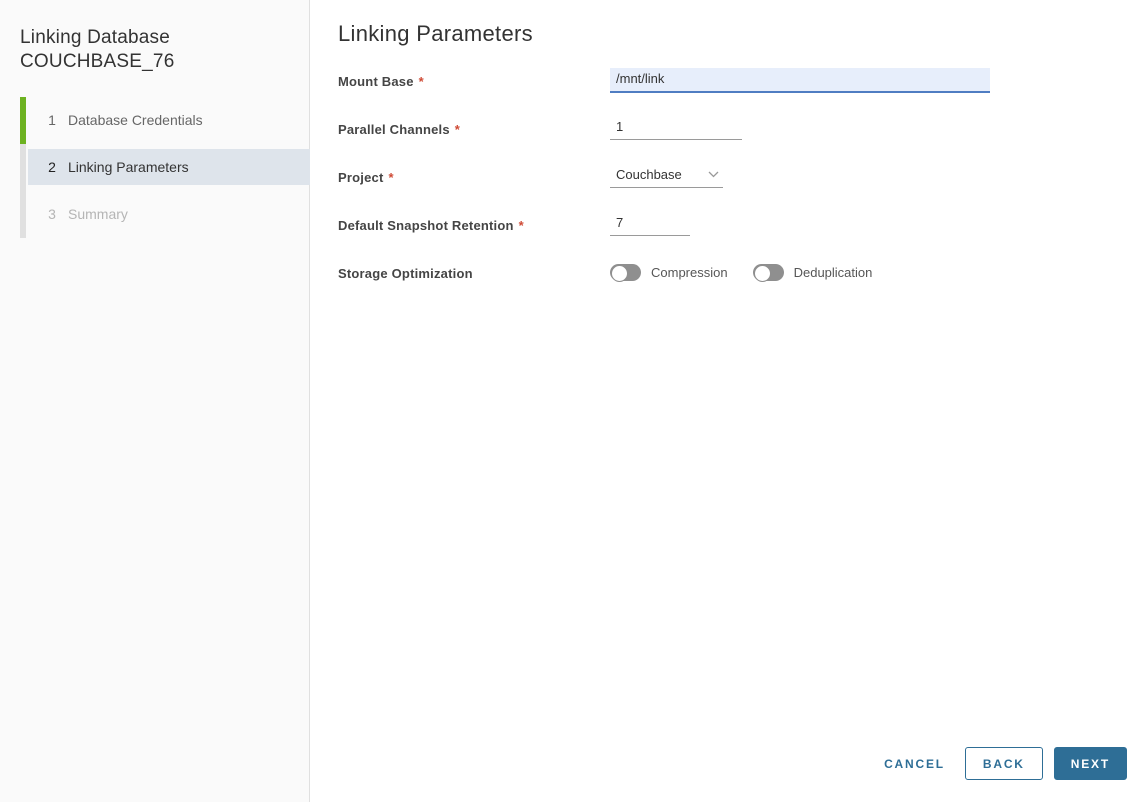  Describe the element at coordinates (128, 167) in the screenshot. I see `step-label: Linking Parameters` at that location.